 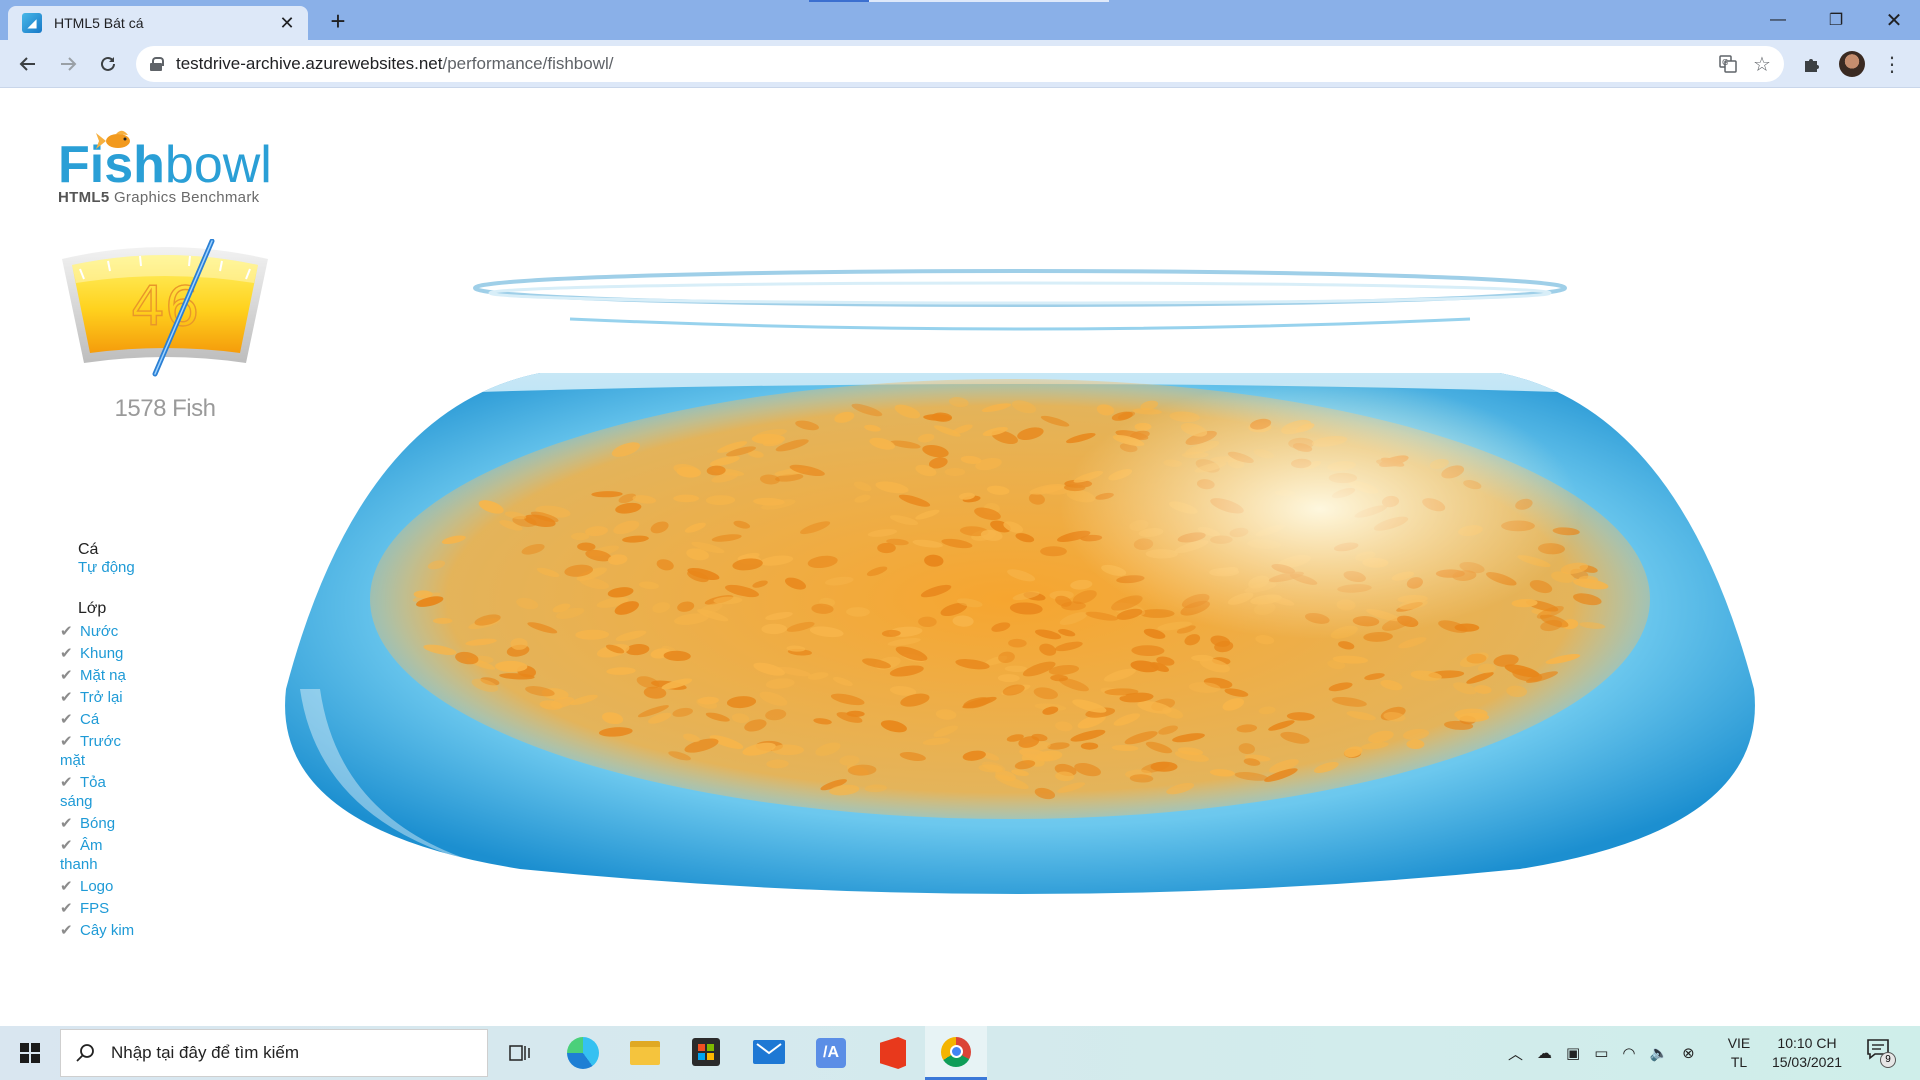 I want to click on url-path: /performance/fishbowl/, so click(x=528, y=63).